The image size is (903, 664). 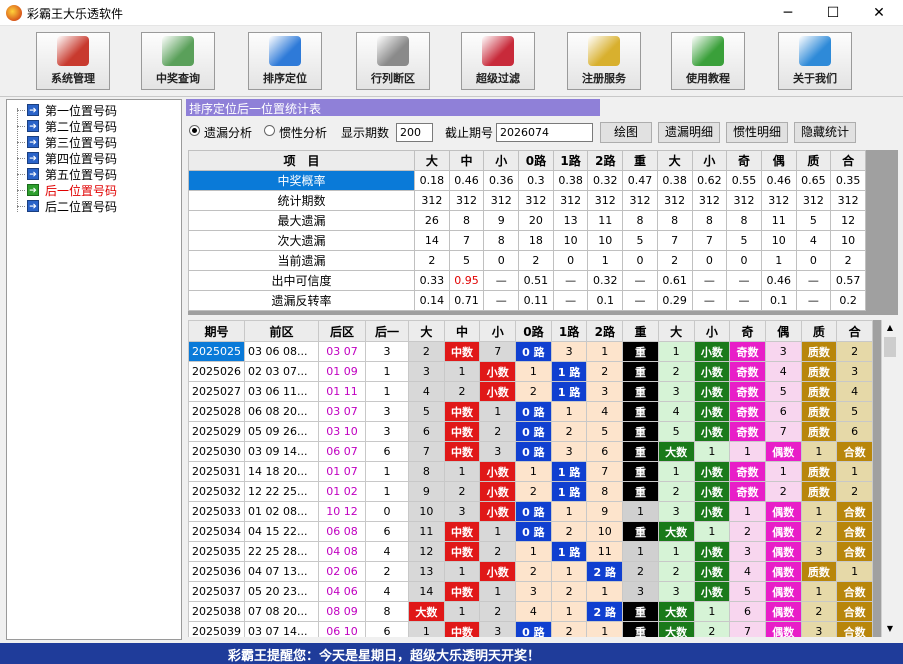 What do you see at coordinates (813, 160) in the screenshot?
I see `stats-header-cell: 质` at bounding box center [813, 160].